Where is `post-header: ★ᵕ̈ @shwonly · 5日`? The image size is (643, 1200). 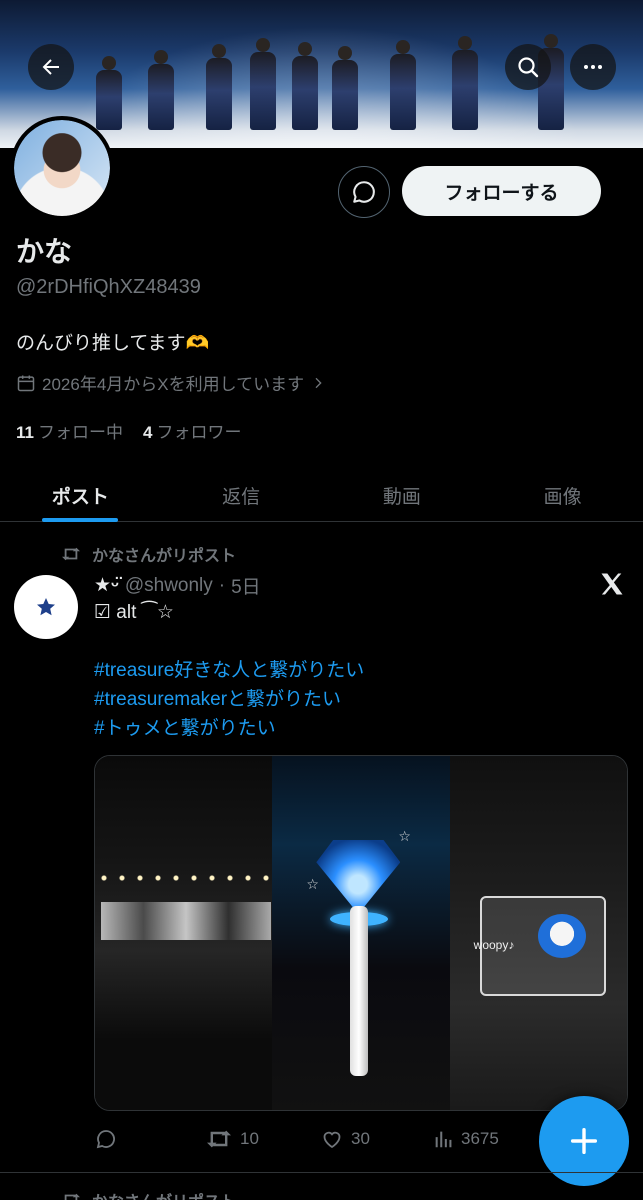 post-header: ★ᵕ̈ @shwonly · 5日 is located at coordinates (177, 585).